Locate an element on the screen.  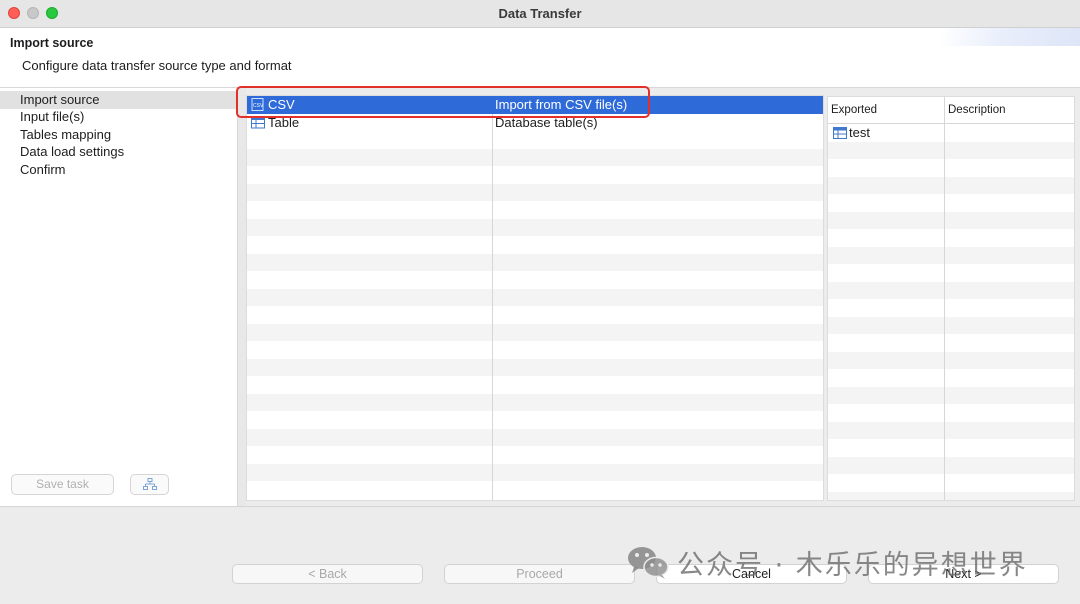
column-header-description: Description is located at coordinates (977, 110).